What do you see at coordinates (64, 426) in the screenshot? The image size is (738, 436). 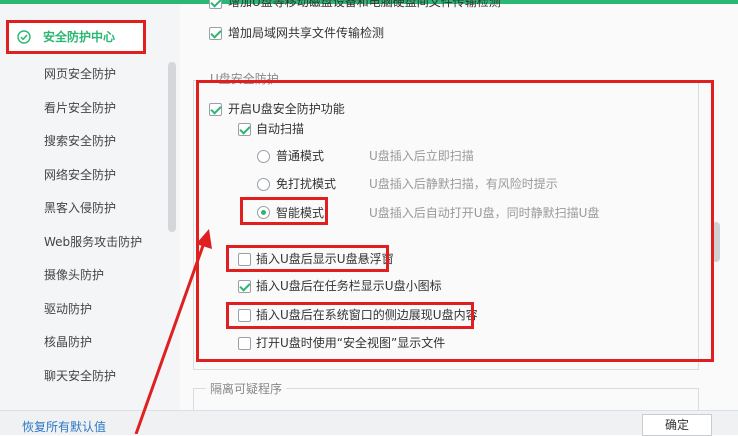 I see `reset-defaults-link: 恢复所有默认值` at bounding box center [64, 426].